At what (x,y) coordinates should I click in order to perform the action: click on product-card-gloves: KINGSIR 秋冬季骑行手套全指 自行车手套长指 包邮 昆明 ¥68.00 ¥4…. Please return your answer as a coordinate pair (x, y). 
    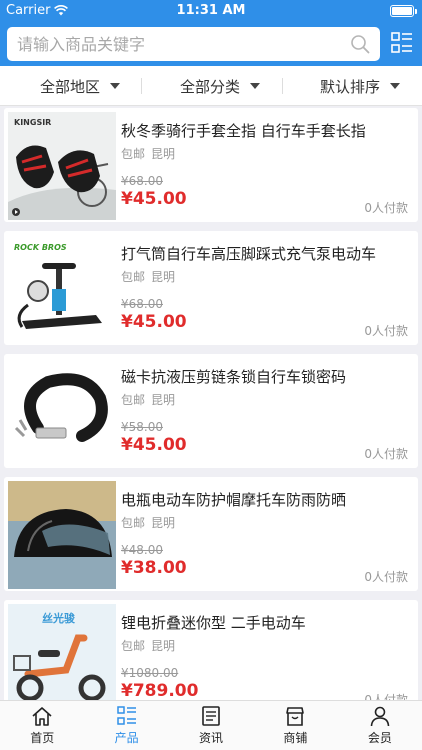
    Looking at the image, I should click on (211, 165).